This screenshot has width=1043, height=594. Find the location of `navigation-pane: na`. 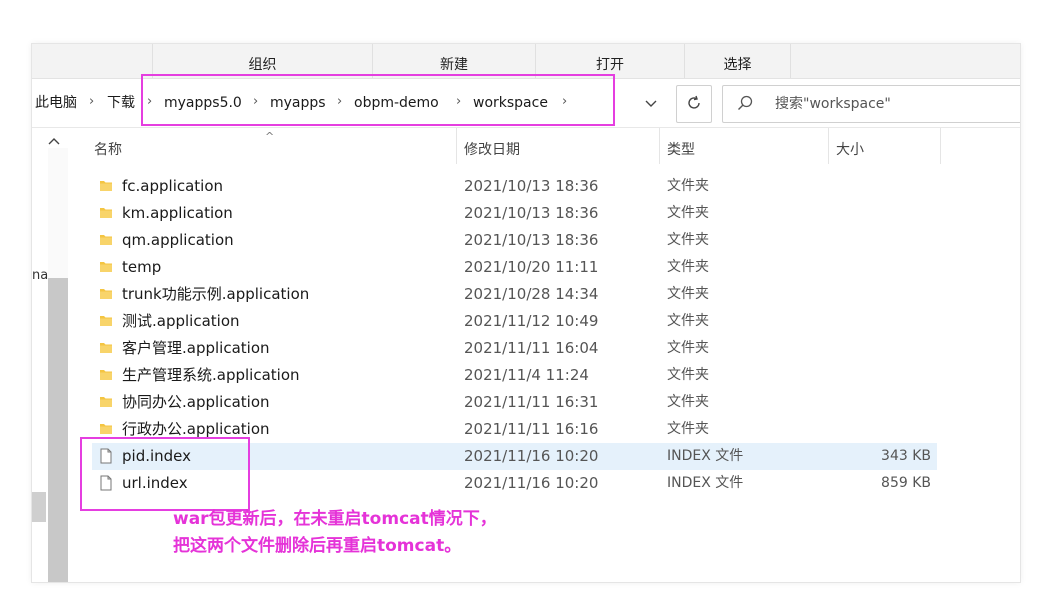

navigation-pane: na is located at coordinates (50, 355).